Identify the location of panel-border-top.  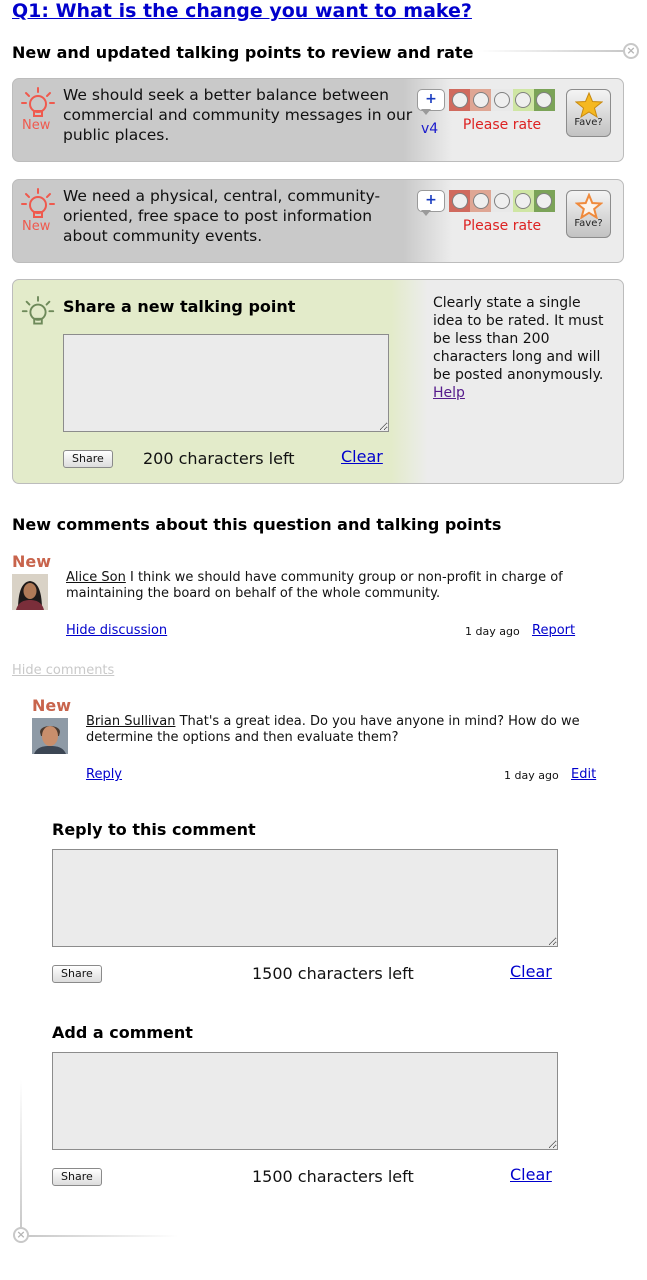
(551, 51).